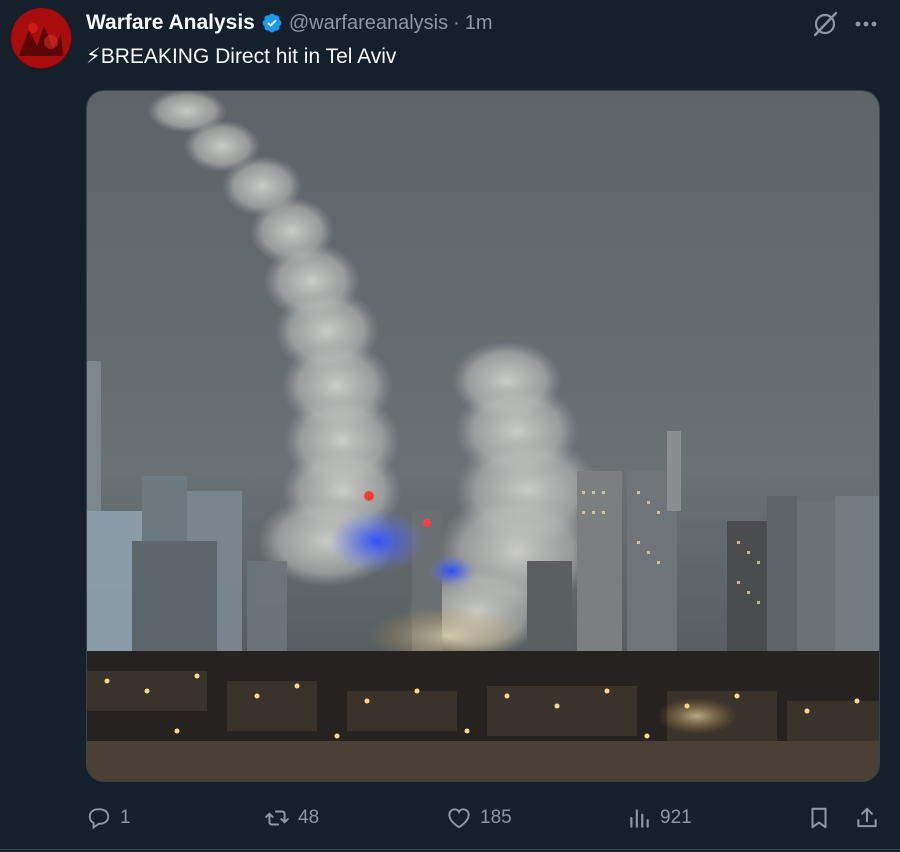 This screenshot has width=900, height=852. What do you see at coordinates (496, 817) in the screenshot?
I see `like-count: 185` at bounding box center [496, 817].